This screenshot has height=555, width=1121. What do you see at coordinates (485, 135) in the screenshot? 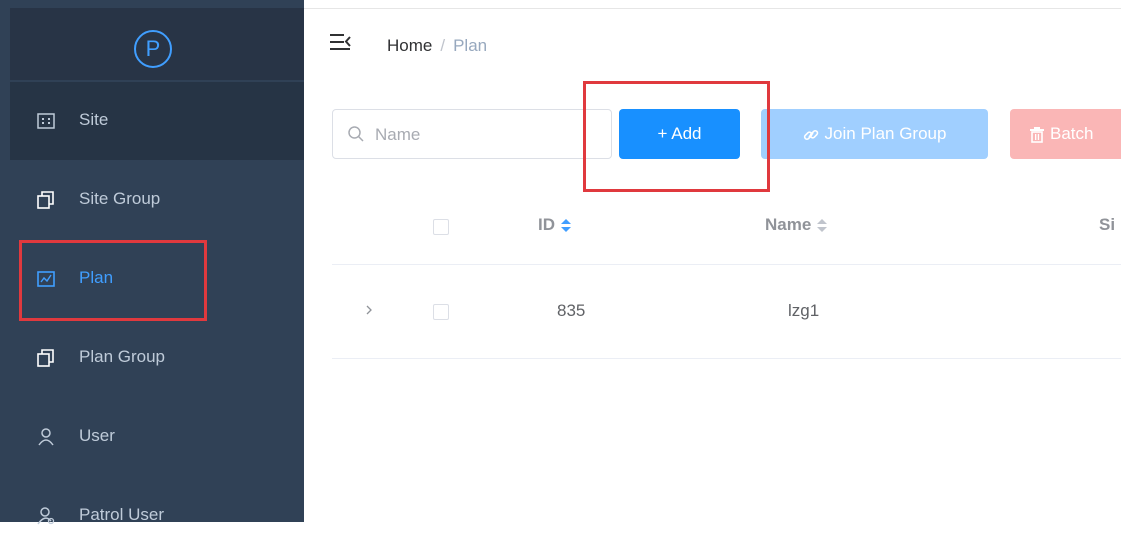
I see `search-input` at bounding box center [485, 135].